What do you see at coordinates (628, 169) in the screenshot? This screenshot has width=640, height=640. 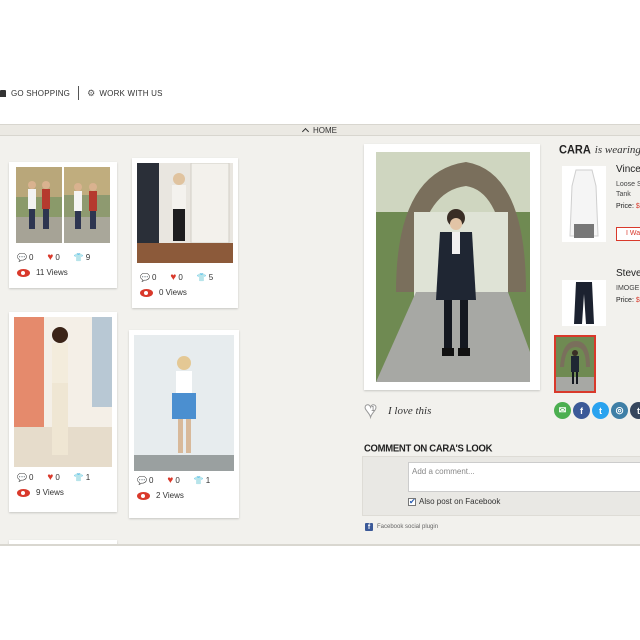 I see `product-brand: Vince` at bounding box center [628, 169].